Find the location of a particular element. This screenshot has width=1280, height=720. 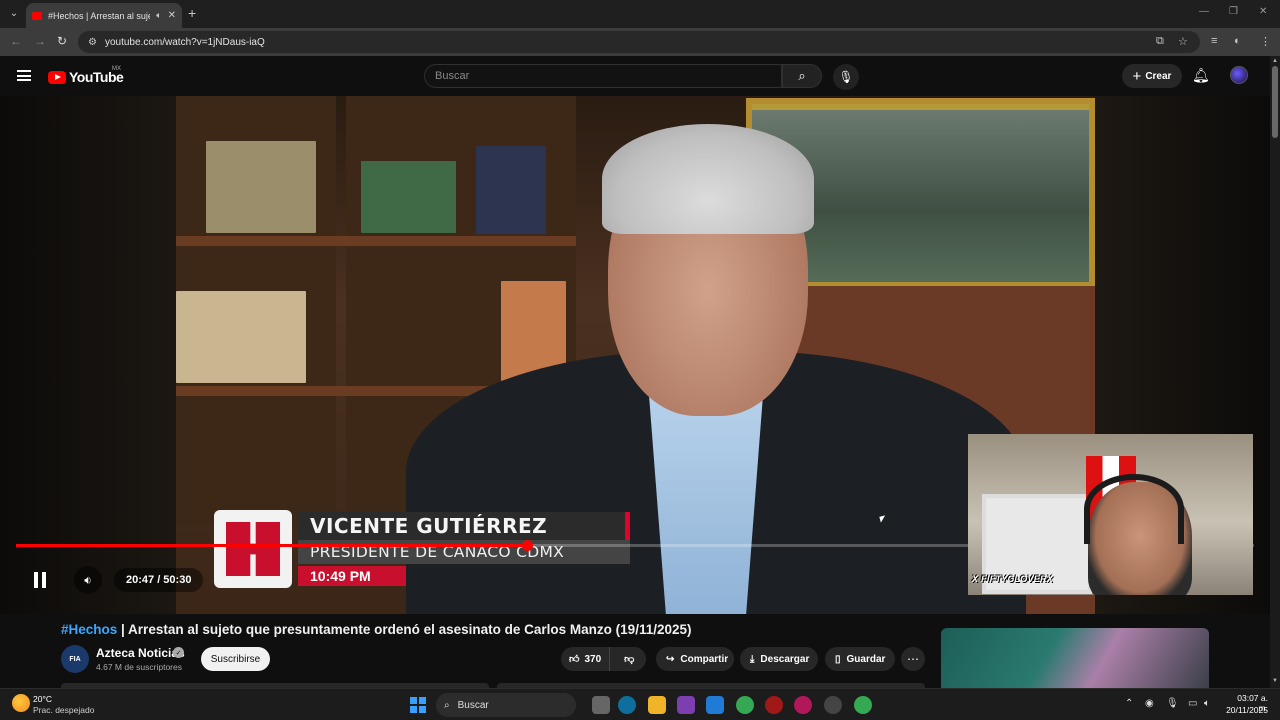

like-button: 👍︎ 370 is located at coordinates (586, 659).